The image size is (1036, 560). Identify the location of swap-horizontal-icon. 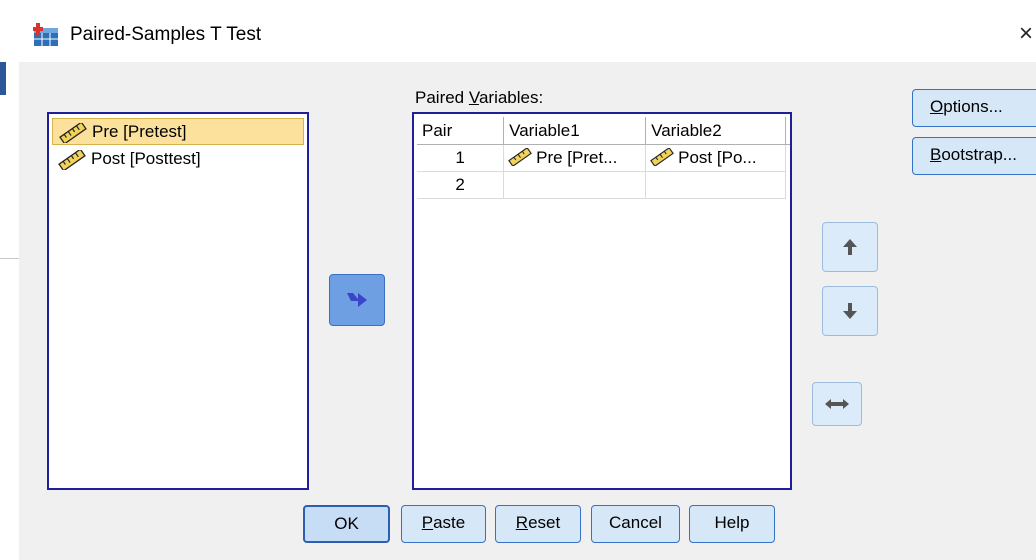
(837, 404).